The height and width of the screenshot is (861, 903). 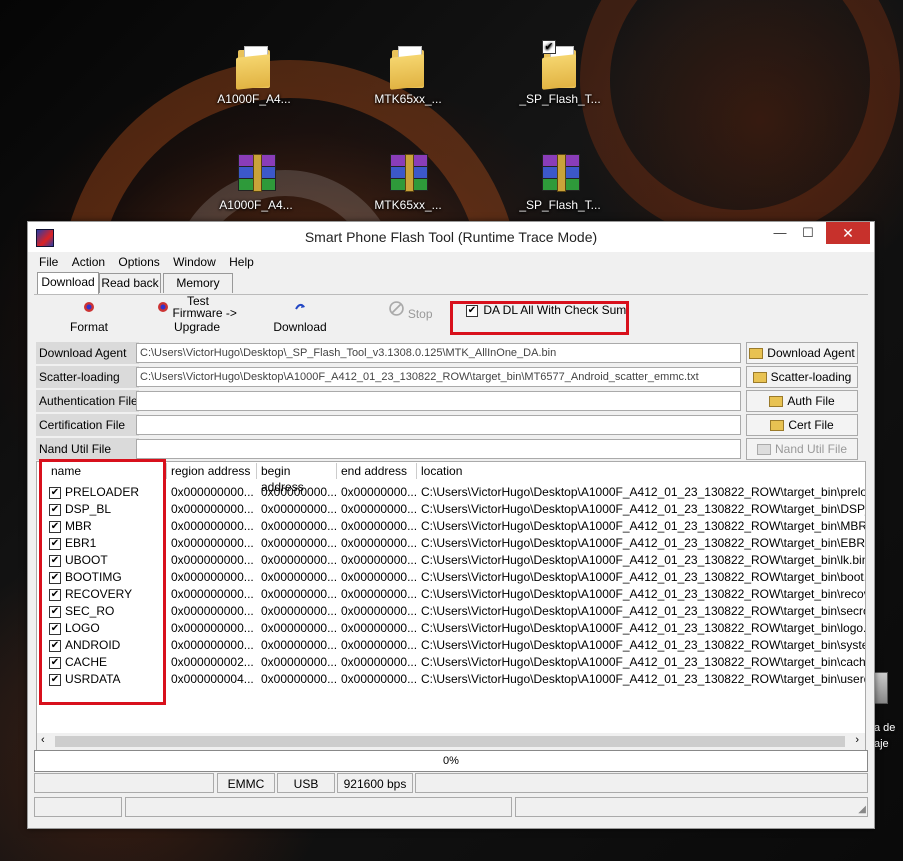 What do you see at coordinates (87, 386) in the screenshot?
I see `scatter-loading-label: Scatter-loading File` at bounding box center [87, 386].